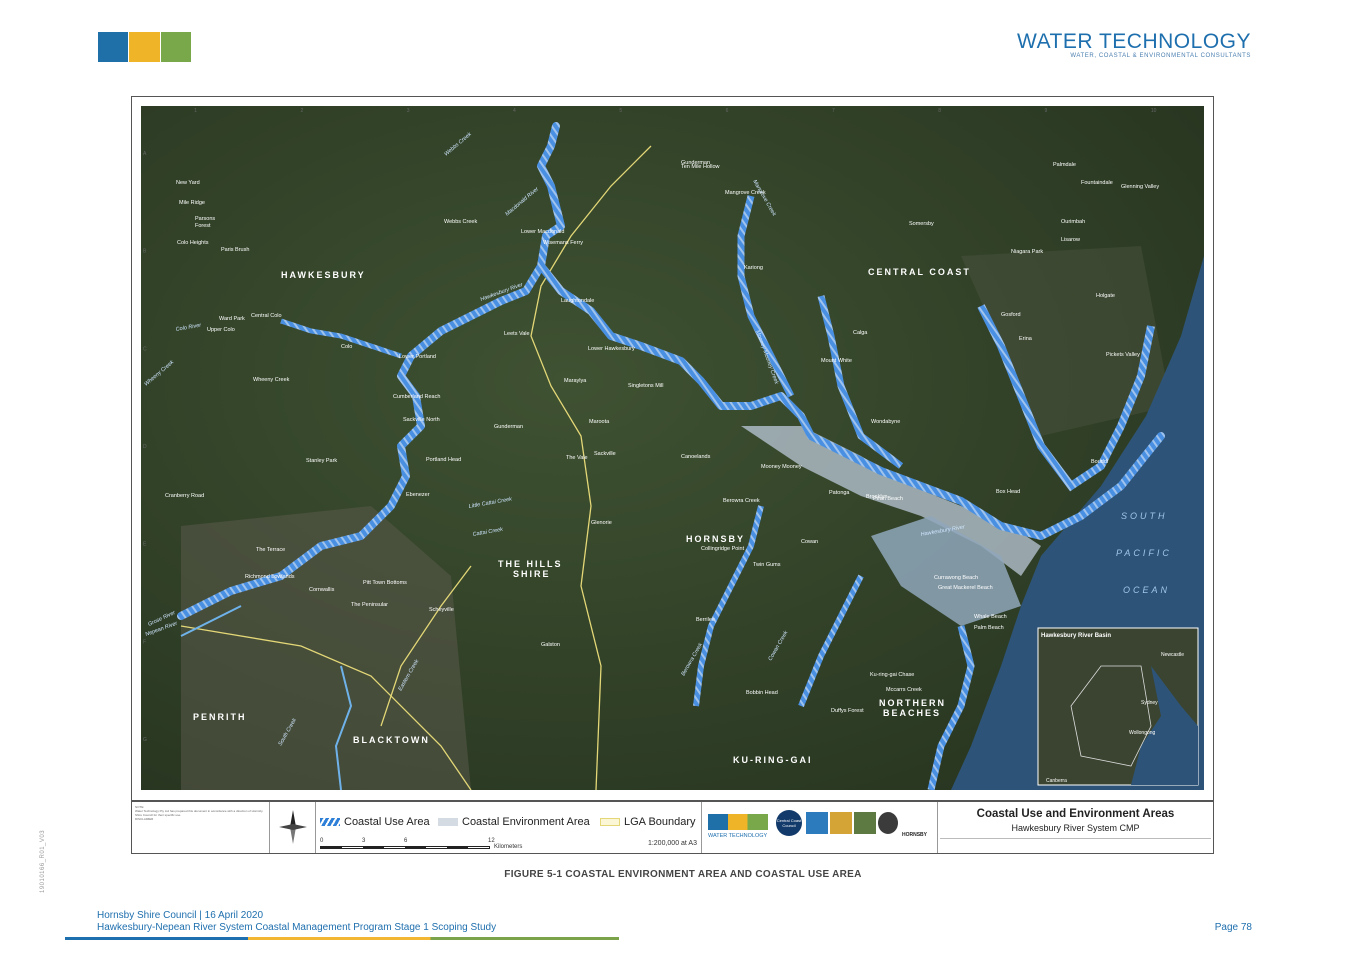  I want to click on town-label: The Peninsular, so click(369, 605).